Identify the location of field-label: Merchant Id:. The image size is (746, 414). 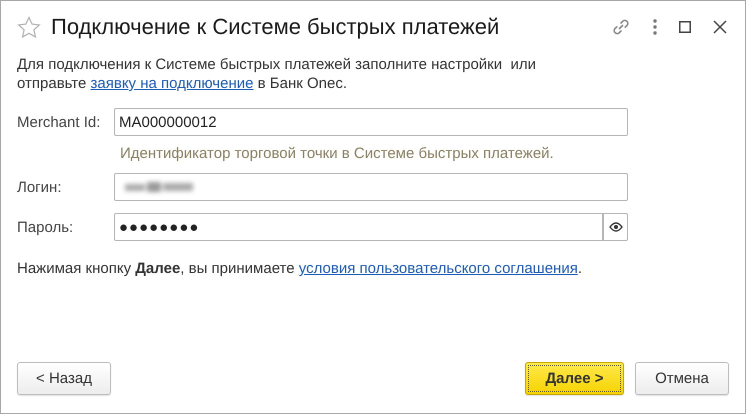
(59, 122).